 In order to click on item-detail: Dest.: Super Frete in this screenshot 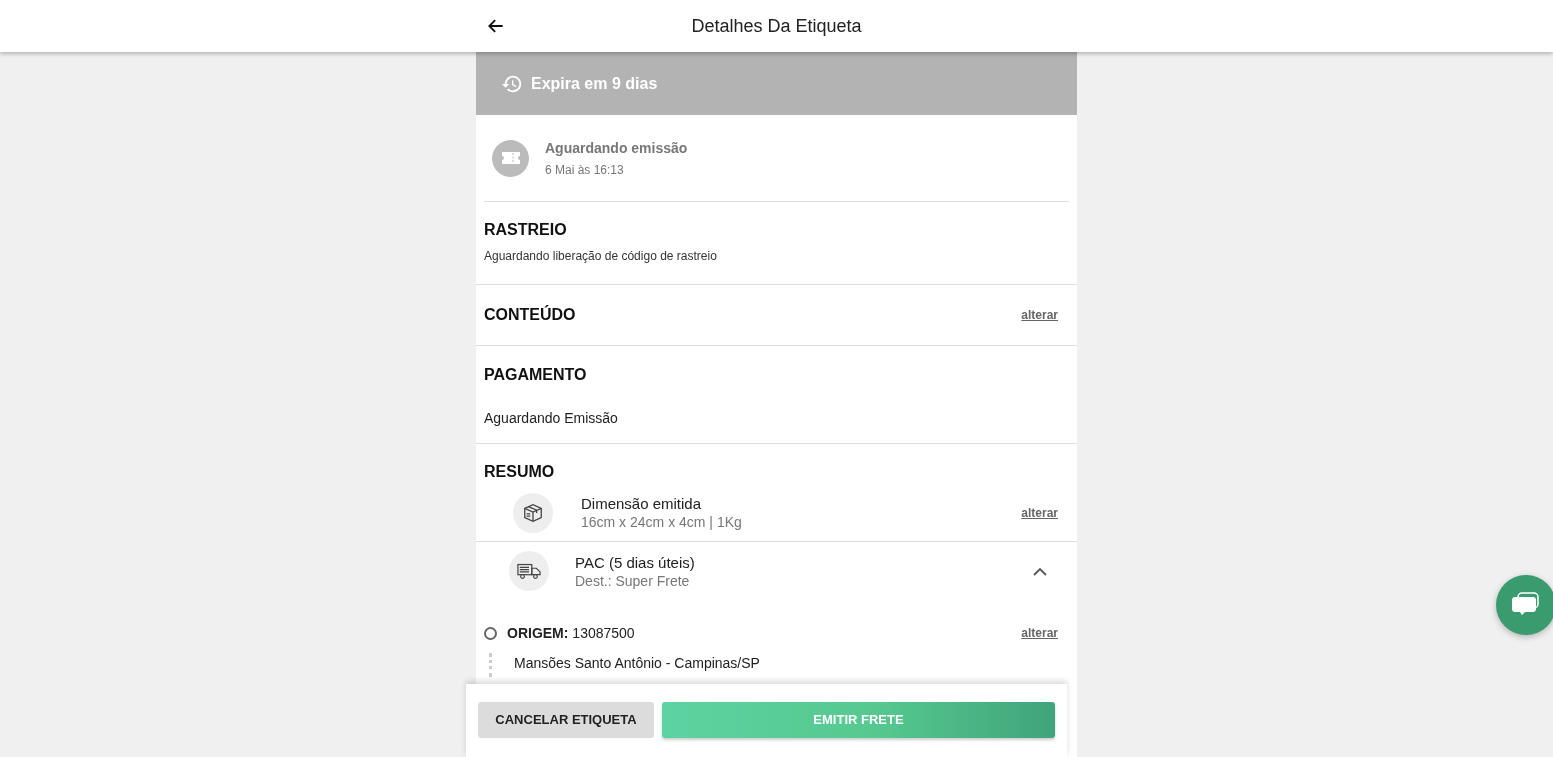, I will do `click(633, 580)`.